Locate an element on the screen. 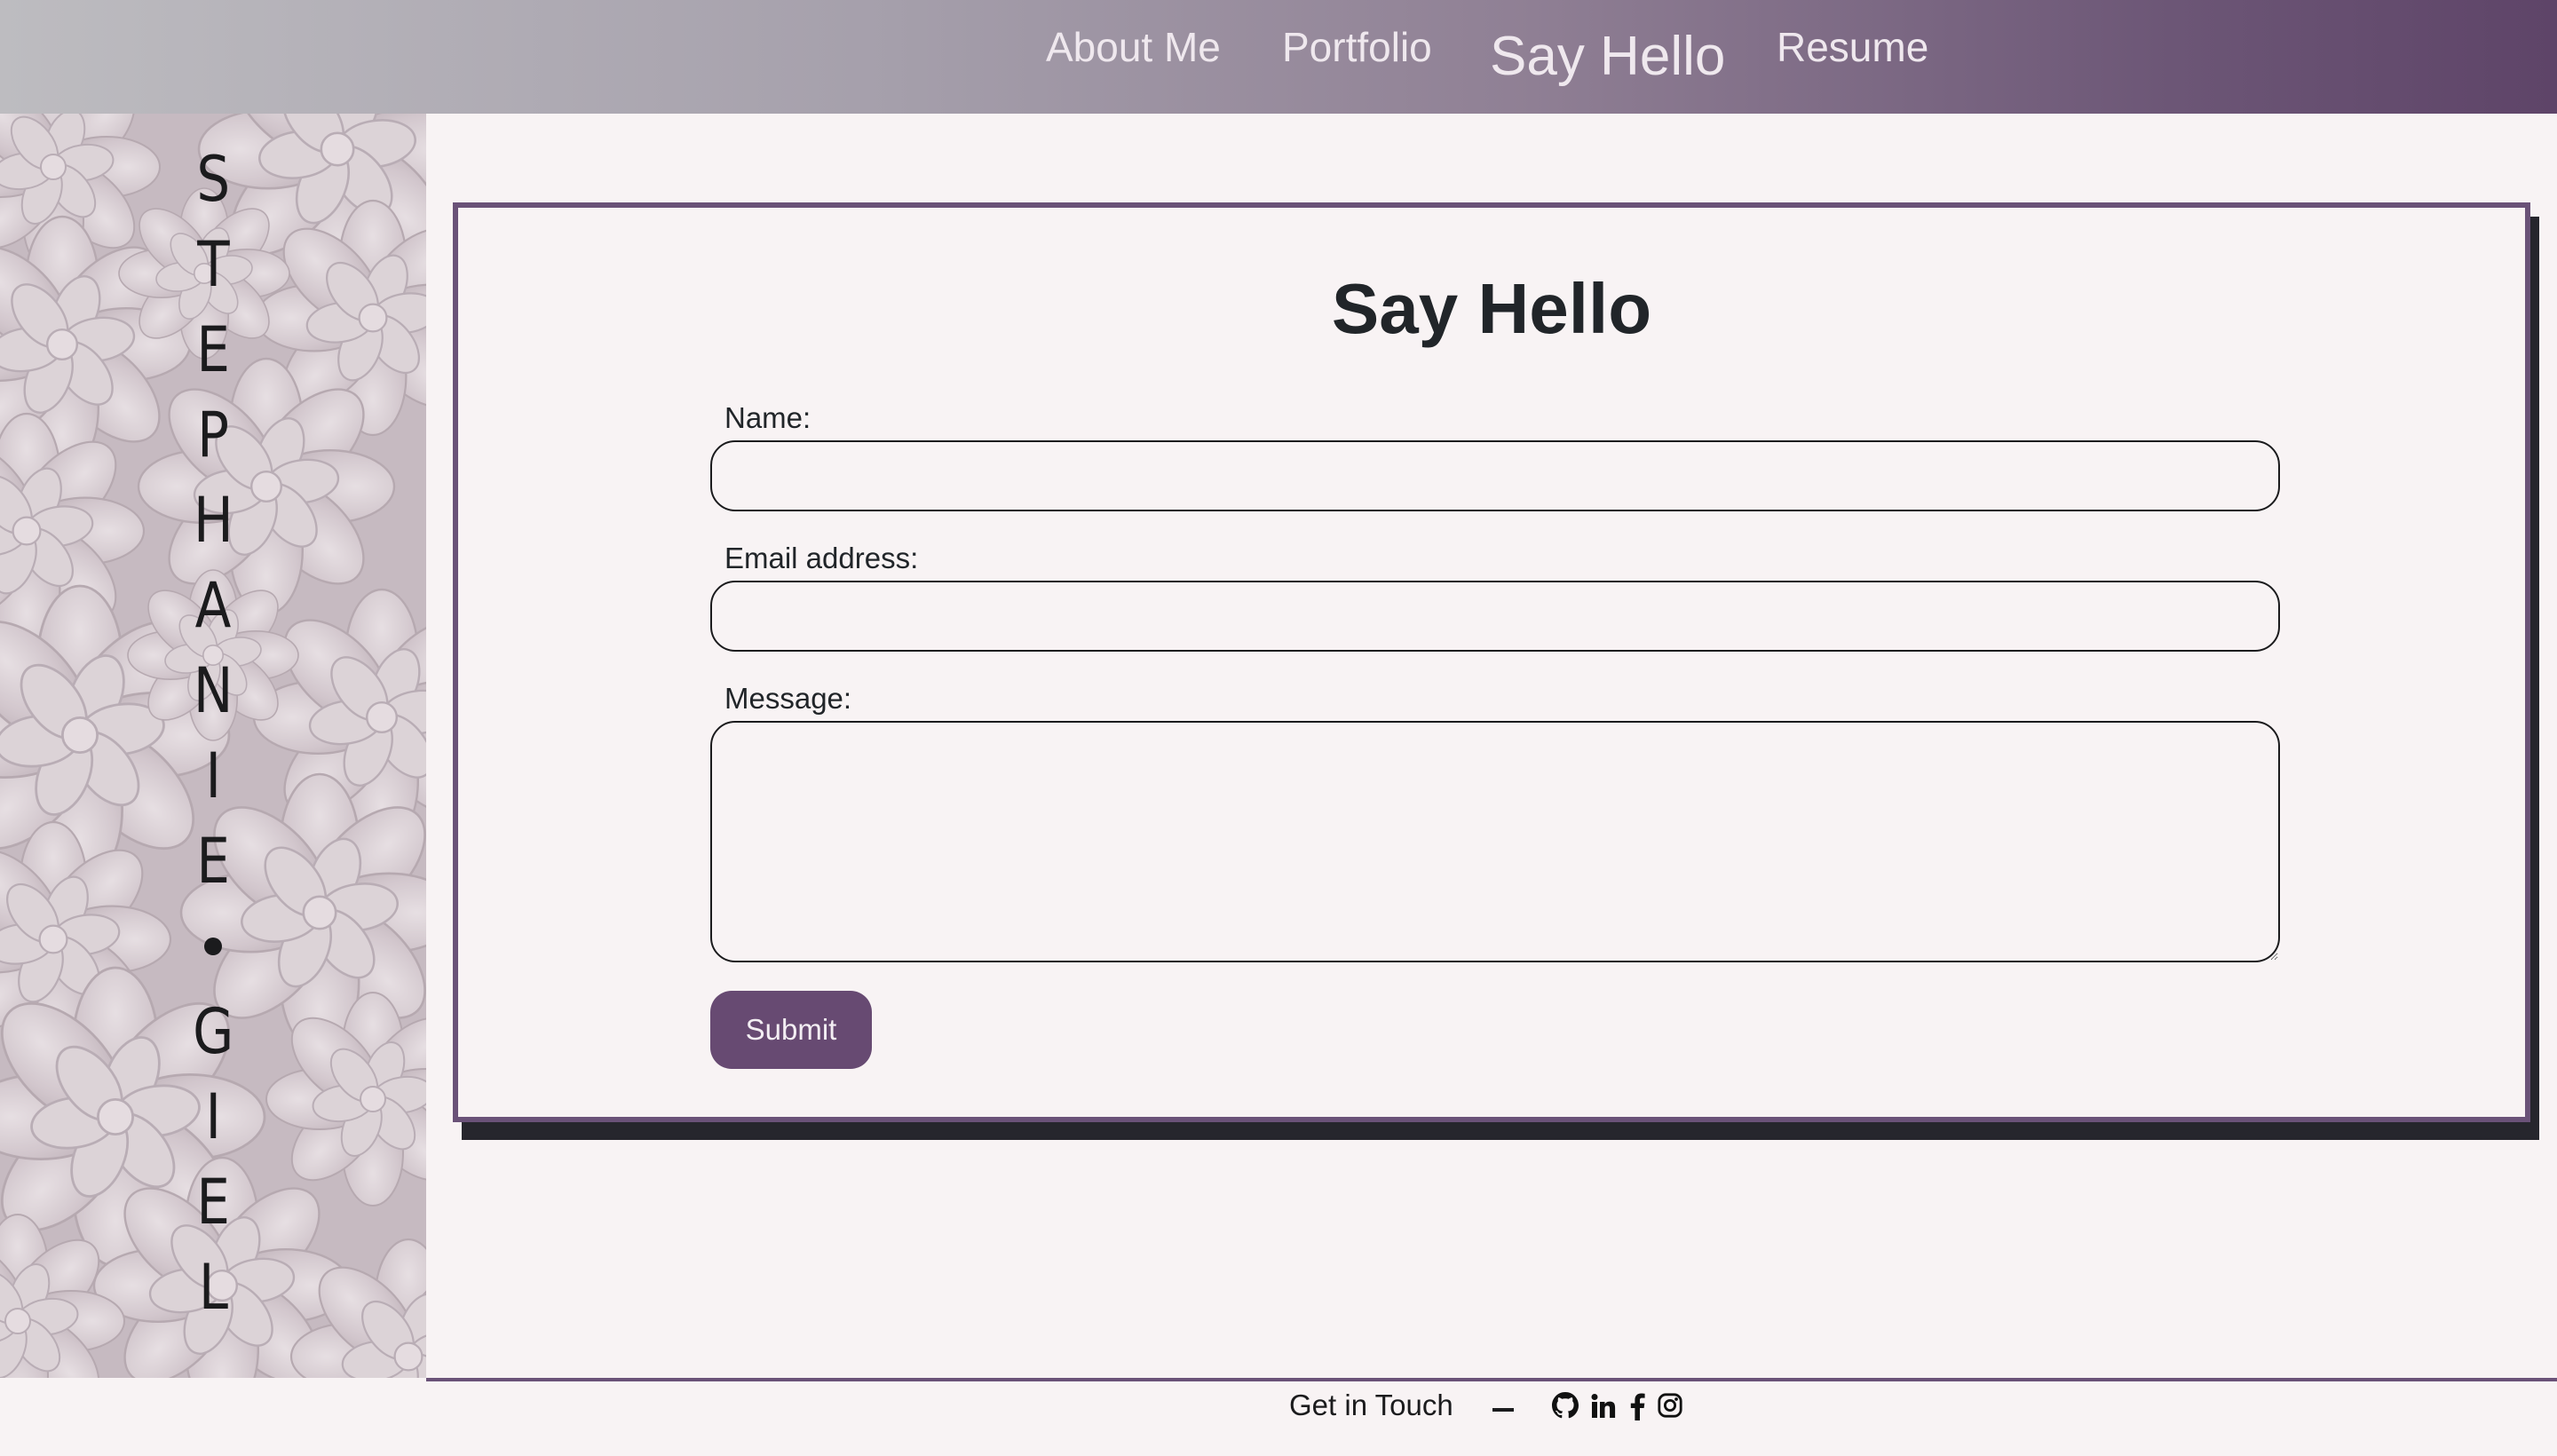  name-letter: N is located at coordinates (213, 690).